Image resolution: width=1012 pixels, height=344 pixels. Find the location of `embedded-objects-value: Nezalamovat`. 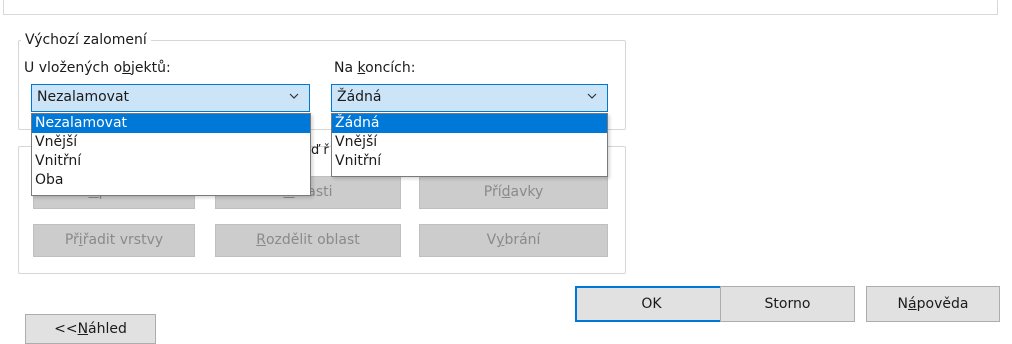

embedded-objects-value: Nezalamovat is located at coordinates (83, 97).